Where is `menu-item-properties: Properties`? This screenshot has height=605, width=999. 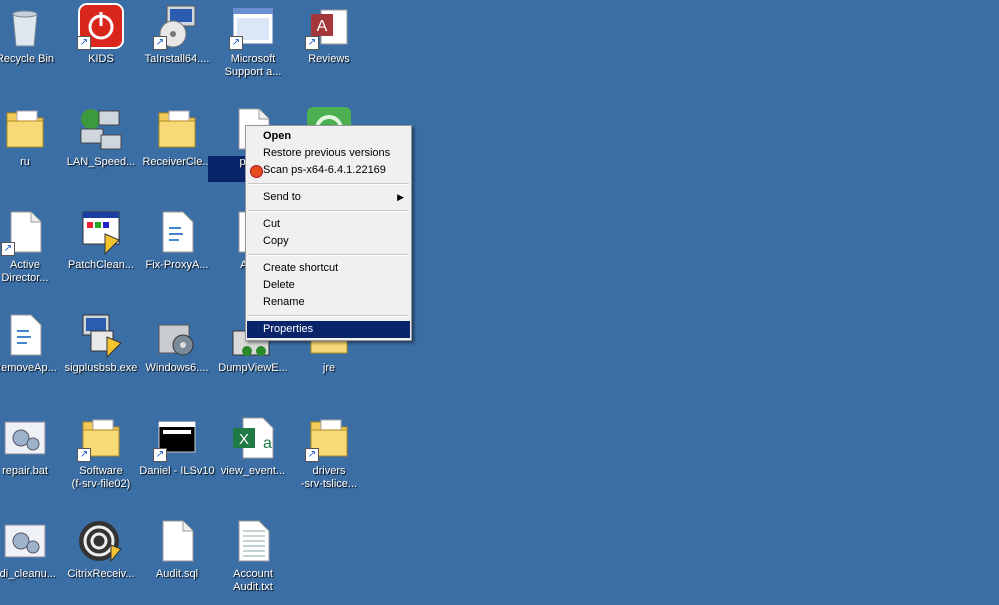
menu-item-properties: Properties is located at coordinates (328, 329).